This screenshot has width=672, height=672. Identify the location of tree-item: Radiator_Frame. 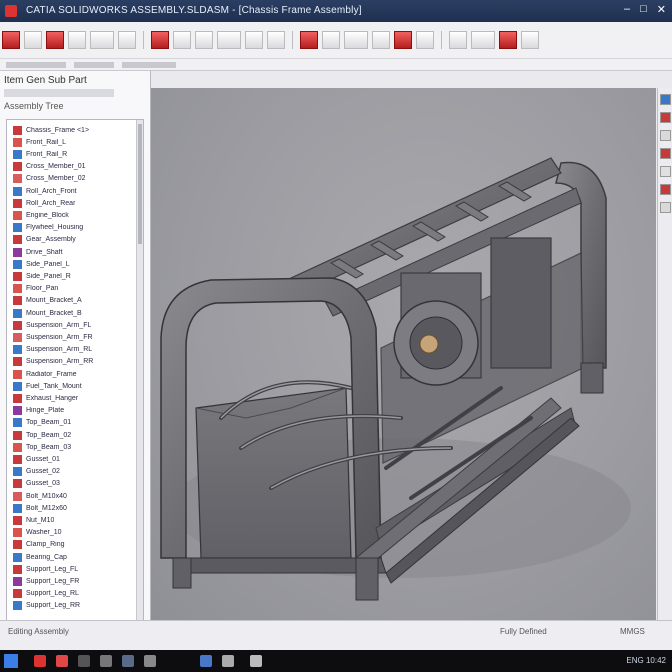
(70, 374).